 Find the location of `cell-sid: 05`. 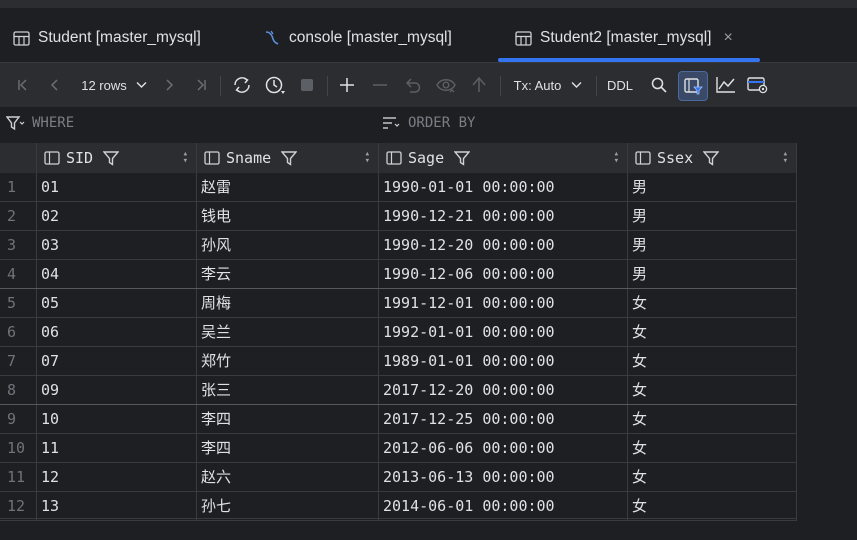

cell-sid: 05 is located at coordinates (117, 303).